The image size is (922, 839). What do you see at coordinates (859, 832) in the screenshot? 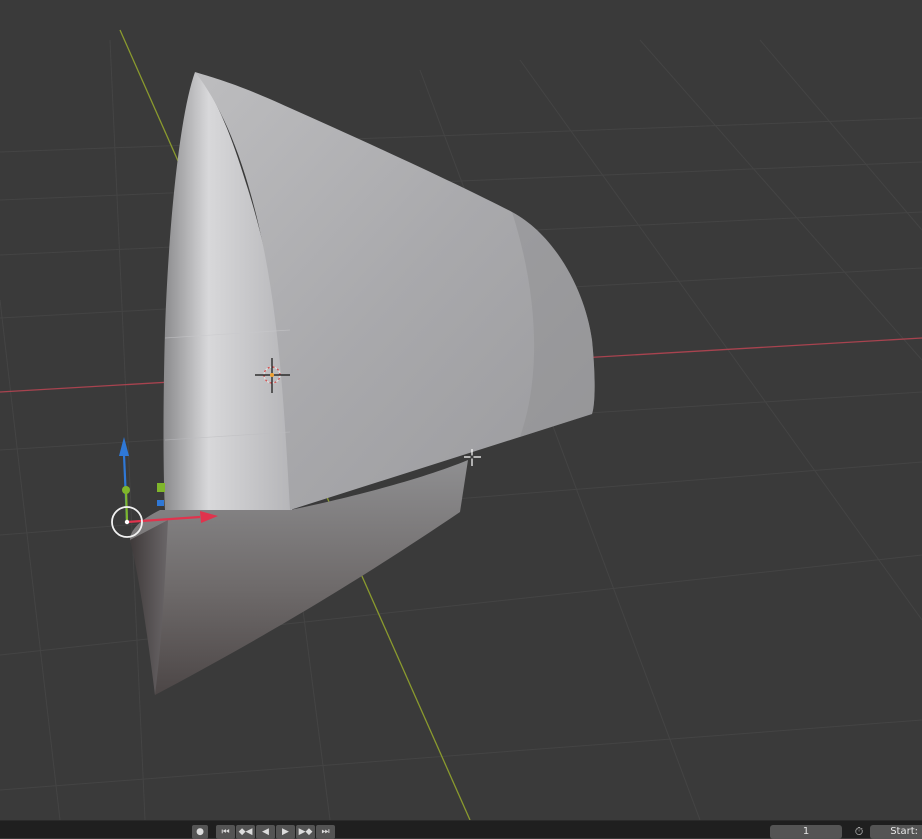
I see `clock-icon: ⏱` at bounding box center [859, 832].